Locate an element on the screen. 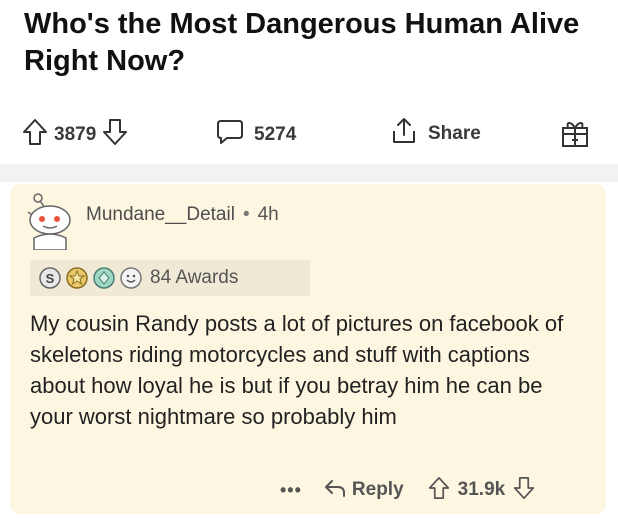  wholesome-award-icon is located at coordinates (131, 278).